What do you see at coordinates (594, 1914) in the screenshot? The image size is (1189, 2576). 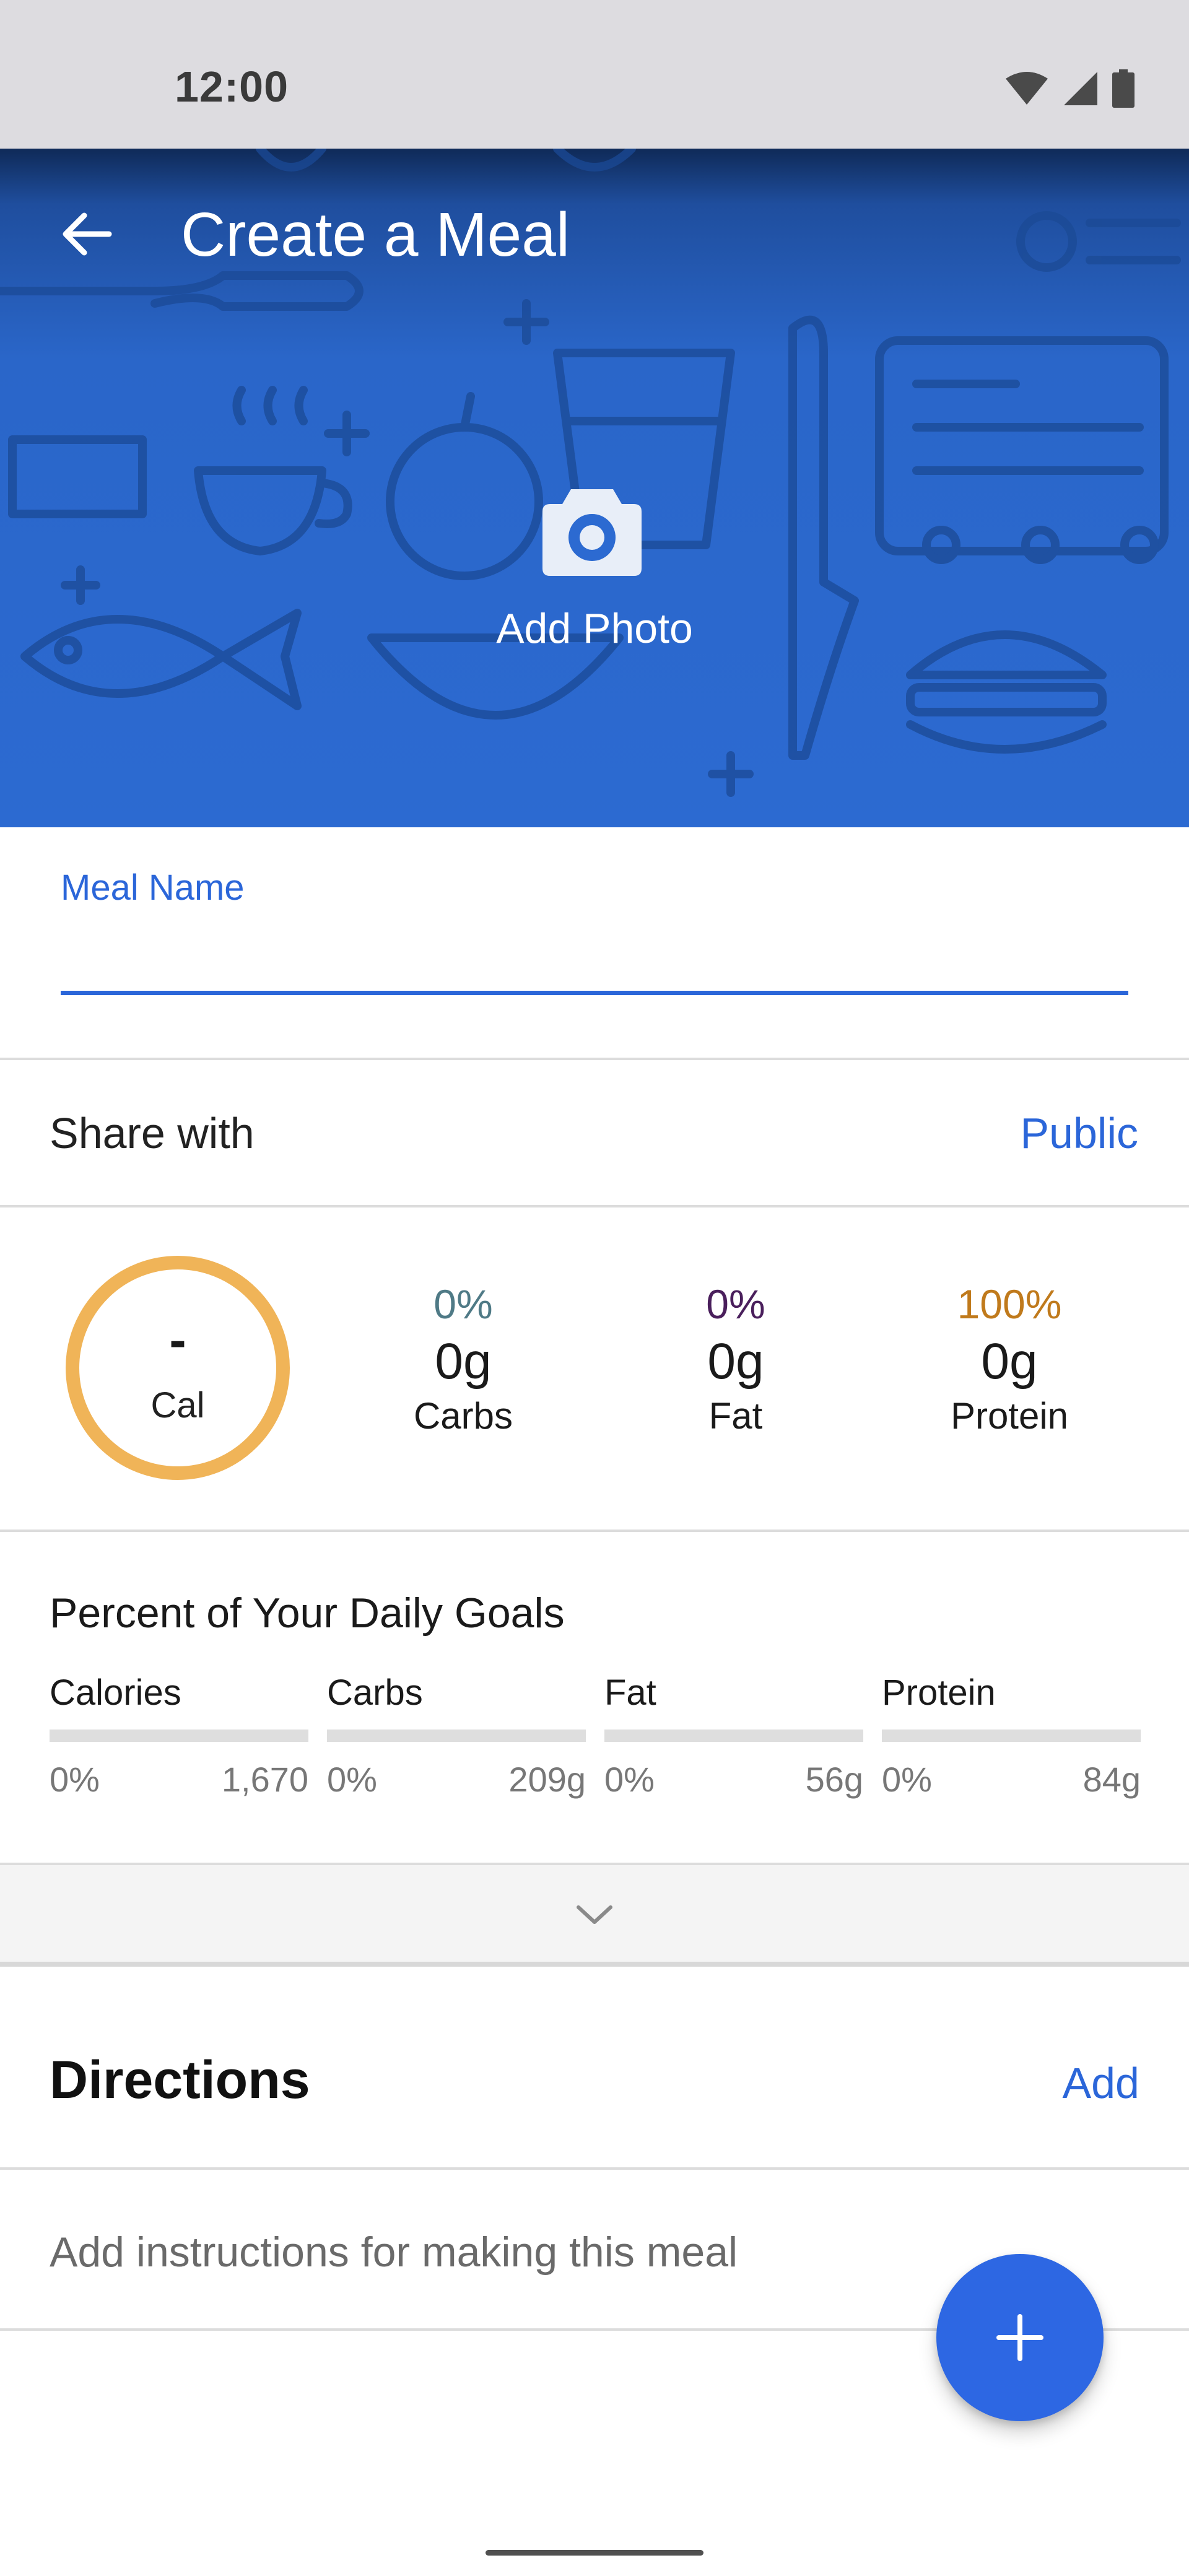 I see `chevron-down-icon` at bounding box center [594, 1914].